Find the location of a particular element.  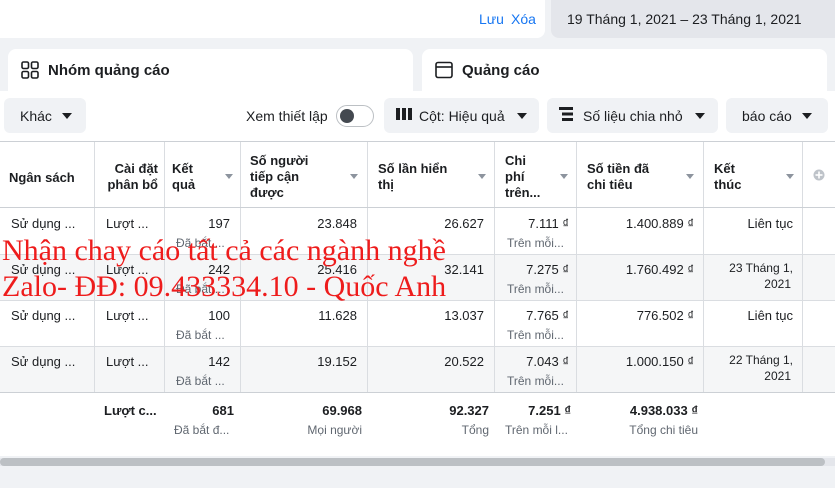

add-column-icon is located at coordinates (819, 177).